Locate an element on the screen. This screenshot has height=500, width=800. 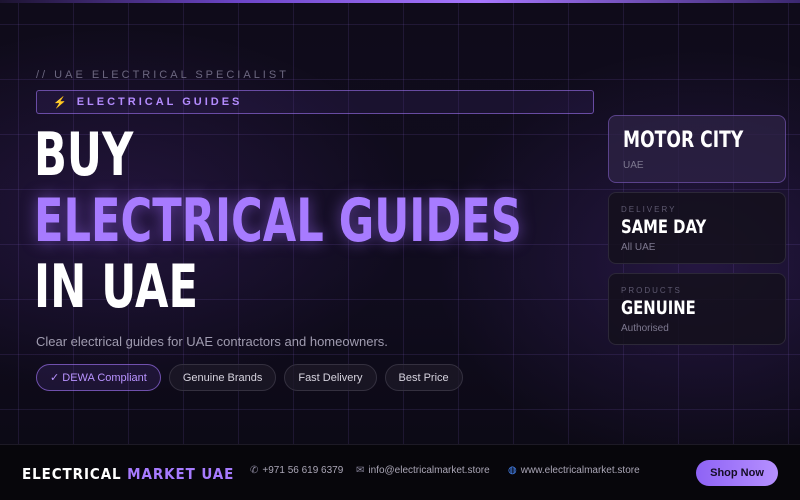
chip-genuine-brands: Genuine Brands is located at coordinates (222, 377).